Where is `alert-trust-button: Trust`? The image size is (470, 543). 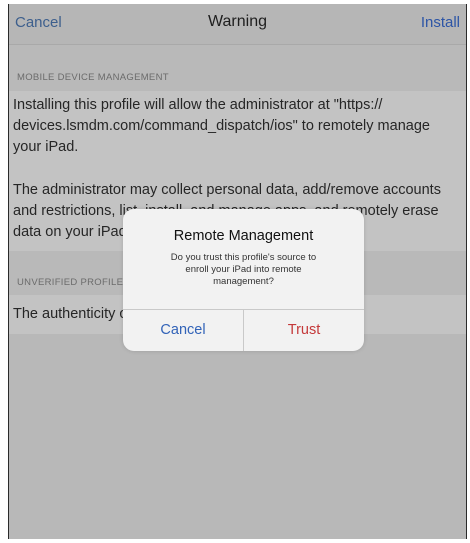
alert-trust-button: Trust is located at coordinates (304, 330).